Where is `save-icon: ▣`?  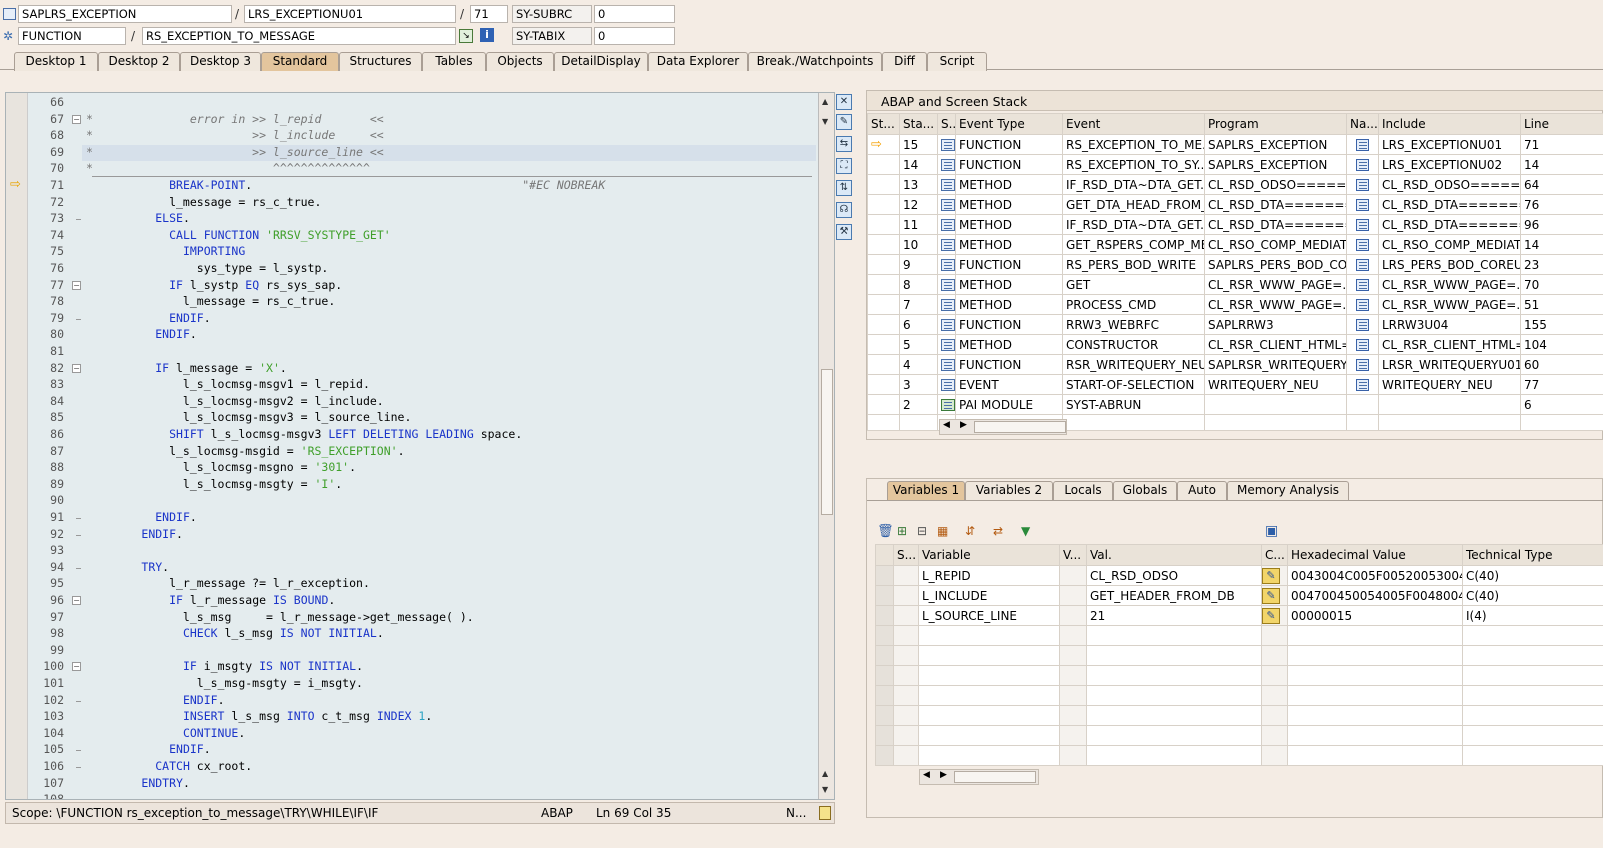
save-icon: ▣ is located at coordinates (1271, 531).